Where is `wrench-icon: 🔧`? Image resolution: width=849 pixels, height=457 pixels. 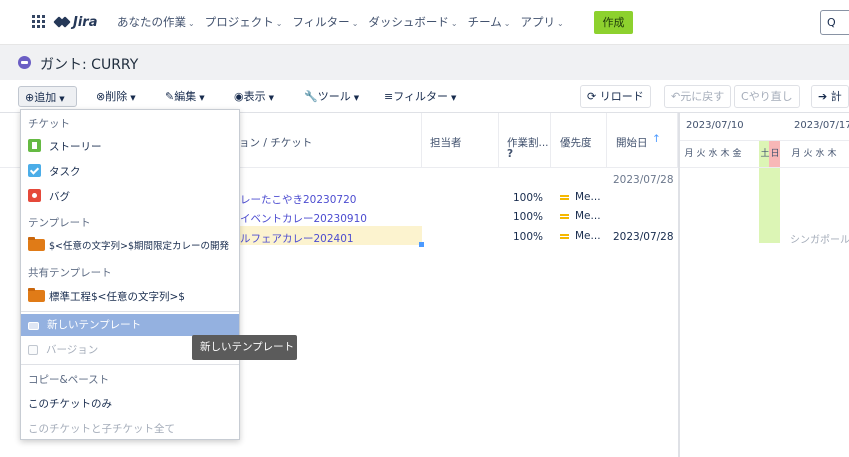 wrench-icon: 🔧 is located at coordinates (311, 96).